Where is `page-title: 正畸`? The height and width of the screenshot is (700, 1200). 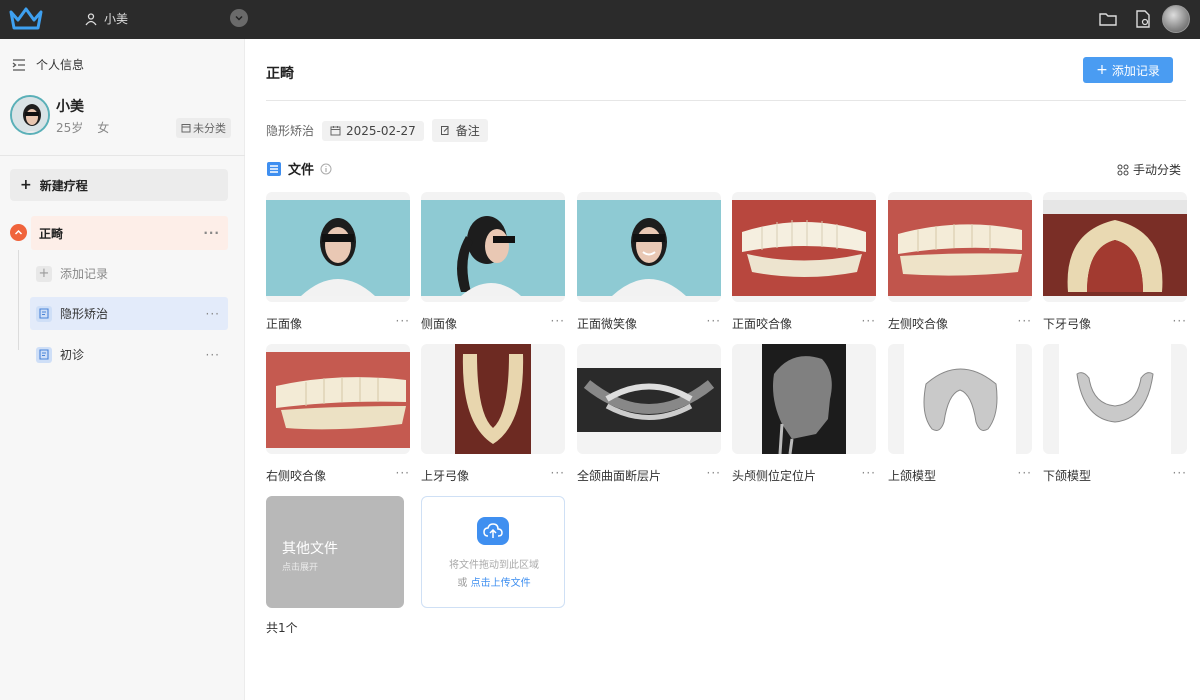
page-title: 正畸 is located at coordinates (280, 74).